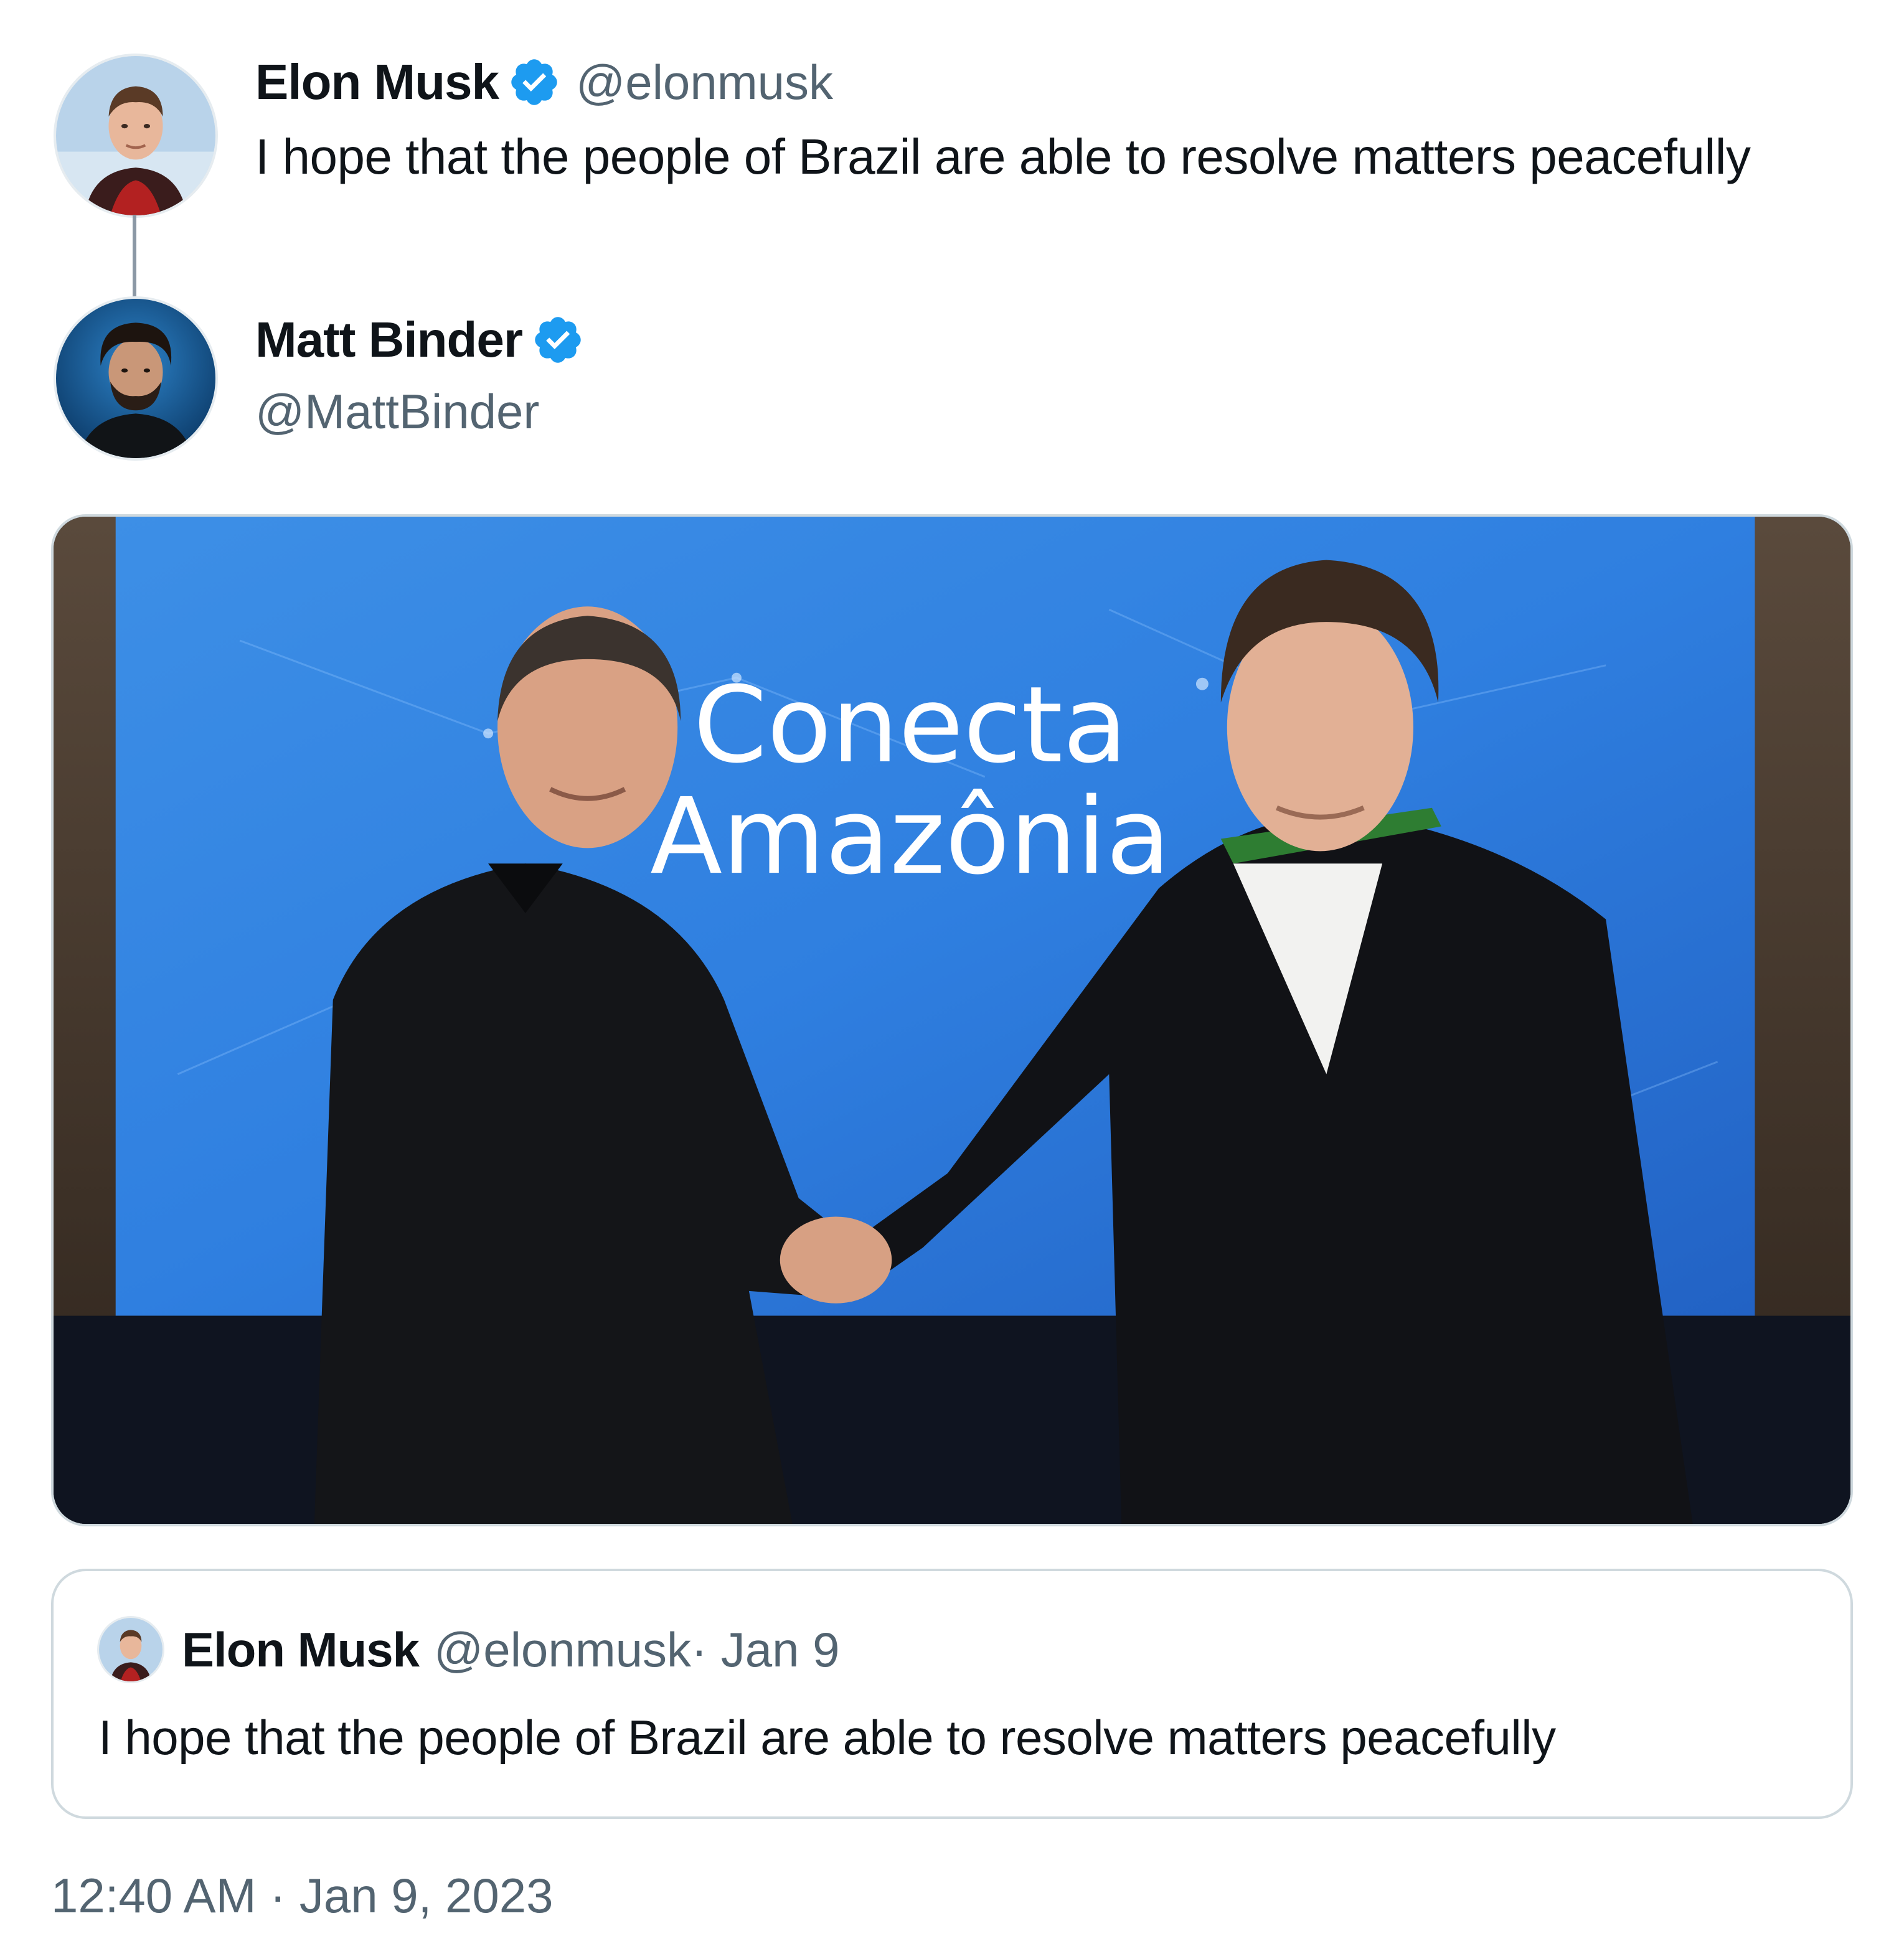  I want to click on main-tweet-header: Matt Binder, so click(420, 340).